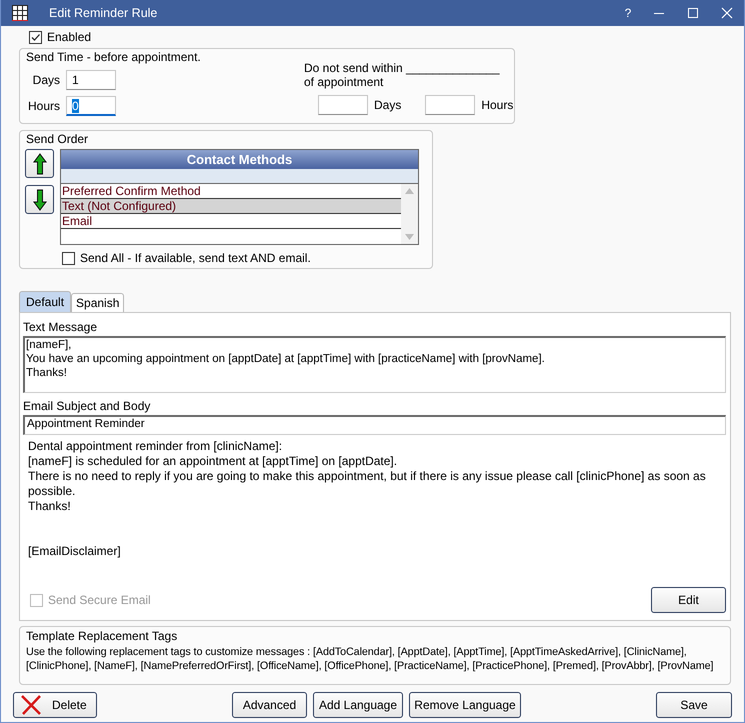  What do you see at coordinates (402, 75) in the screenshot?
I see `field-label: Do not send within ______________ of appointment` at bounding box center [402, 75].